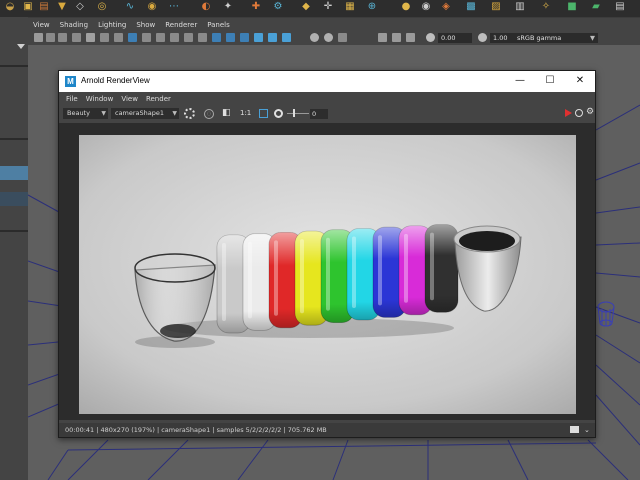 This screenshot has height=480, width=640. Describe the element at coordinates (14, 248) in the screenshot. I see `left-tool-strip` at that location.